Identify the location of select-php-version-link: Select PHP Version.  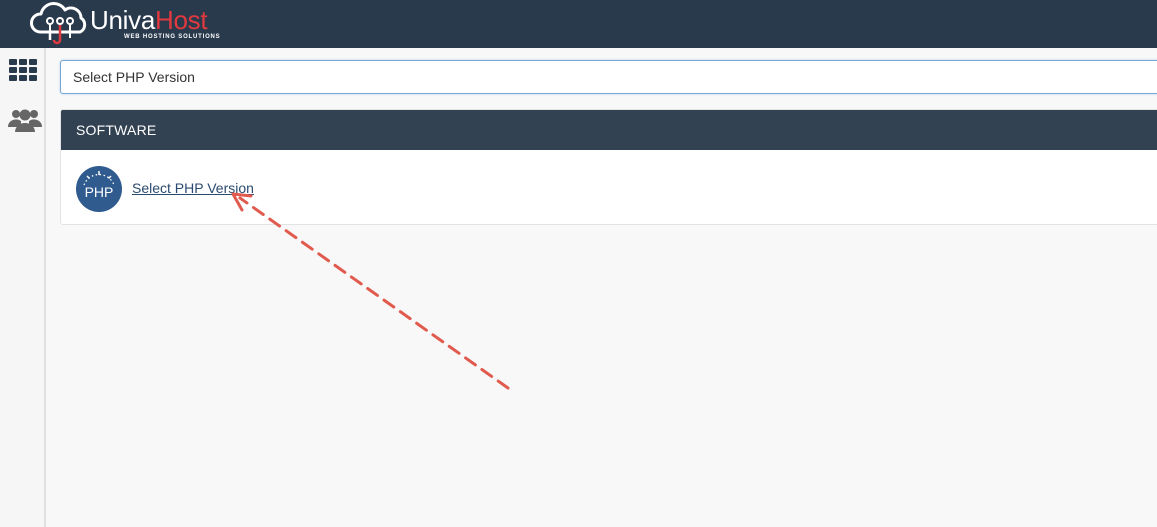
(193, 188).